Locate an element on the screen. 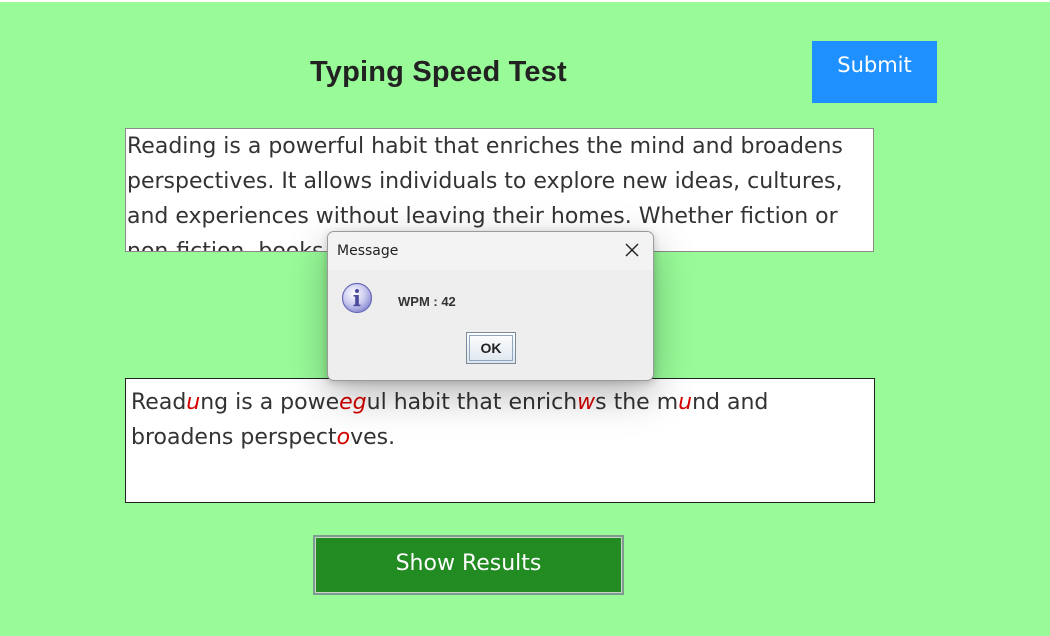 This screenshot has height=636, width=1050. typed-segment: Read is located at coordinates (159, 402).